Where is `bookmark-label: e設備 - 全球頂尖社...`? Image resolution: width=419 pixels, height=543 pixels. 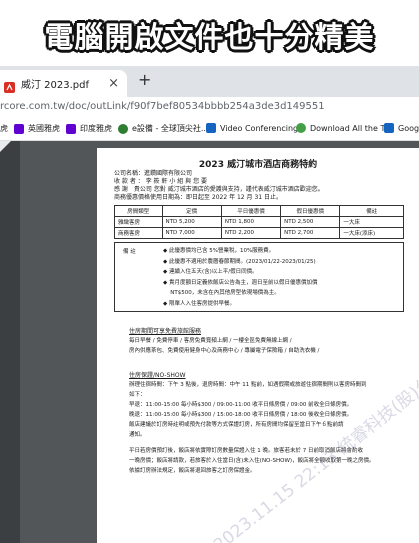
bookmark-label: e設備 - 全球頂尖社... is located at coordinates (170, 128).